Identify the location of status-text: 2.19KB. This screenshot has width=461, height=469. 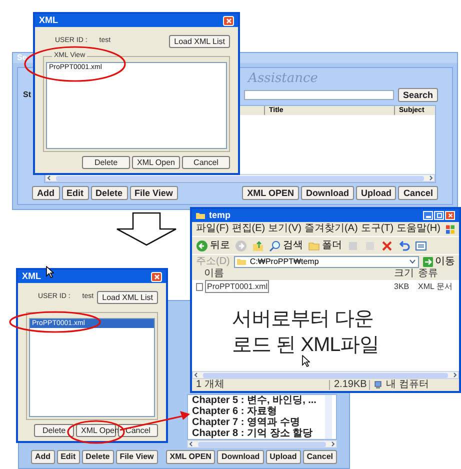
(349, 385).